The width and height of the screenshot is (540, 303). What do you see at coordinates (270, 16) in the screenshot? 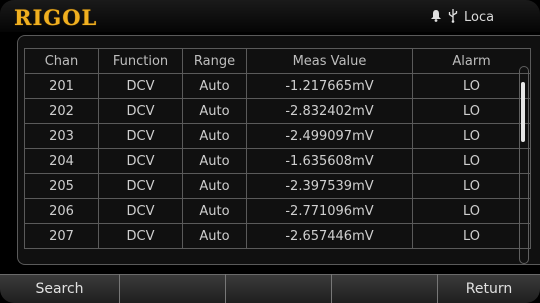
I see `status-bar: RIGOL Loca` at bounding box center [270, 16].